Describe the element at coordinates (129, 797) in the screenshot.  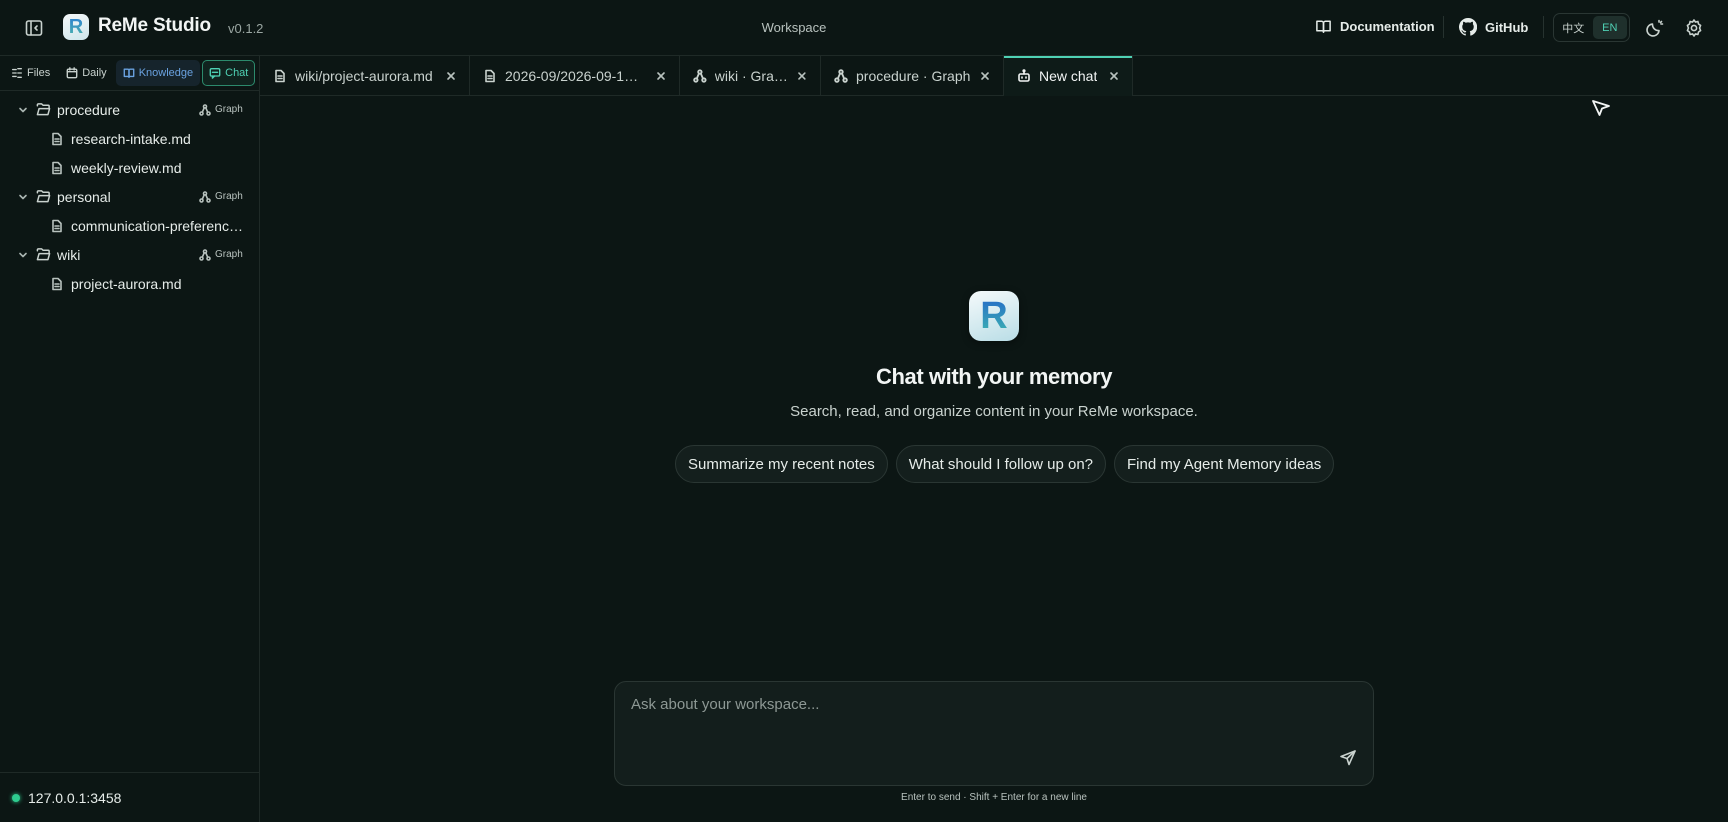
I see `server-status: 127.0.0.1:3458` at that location.